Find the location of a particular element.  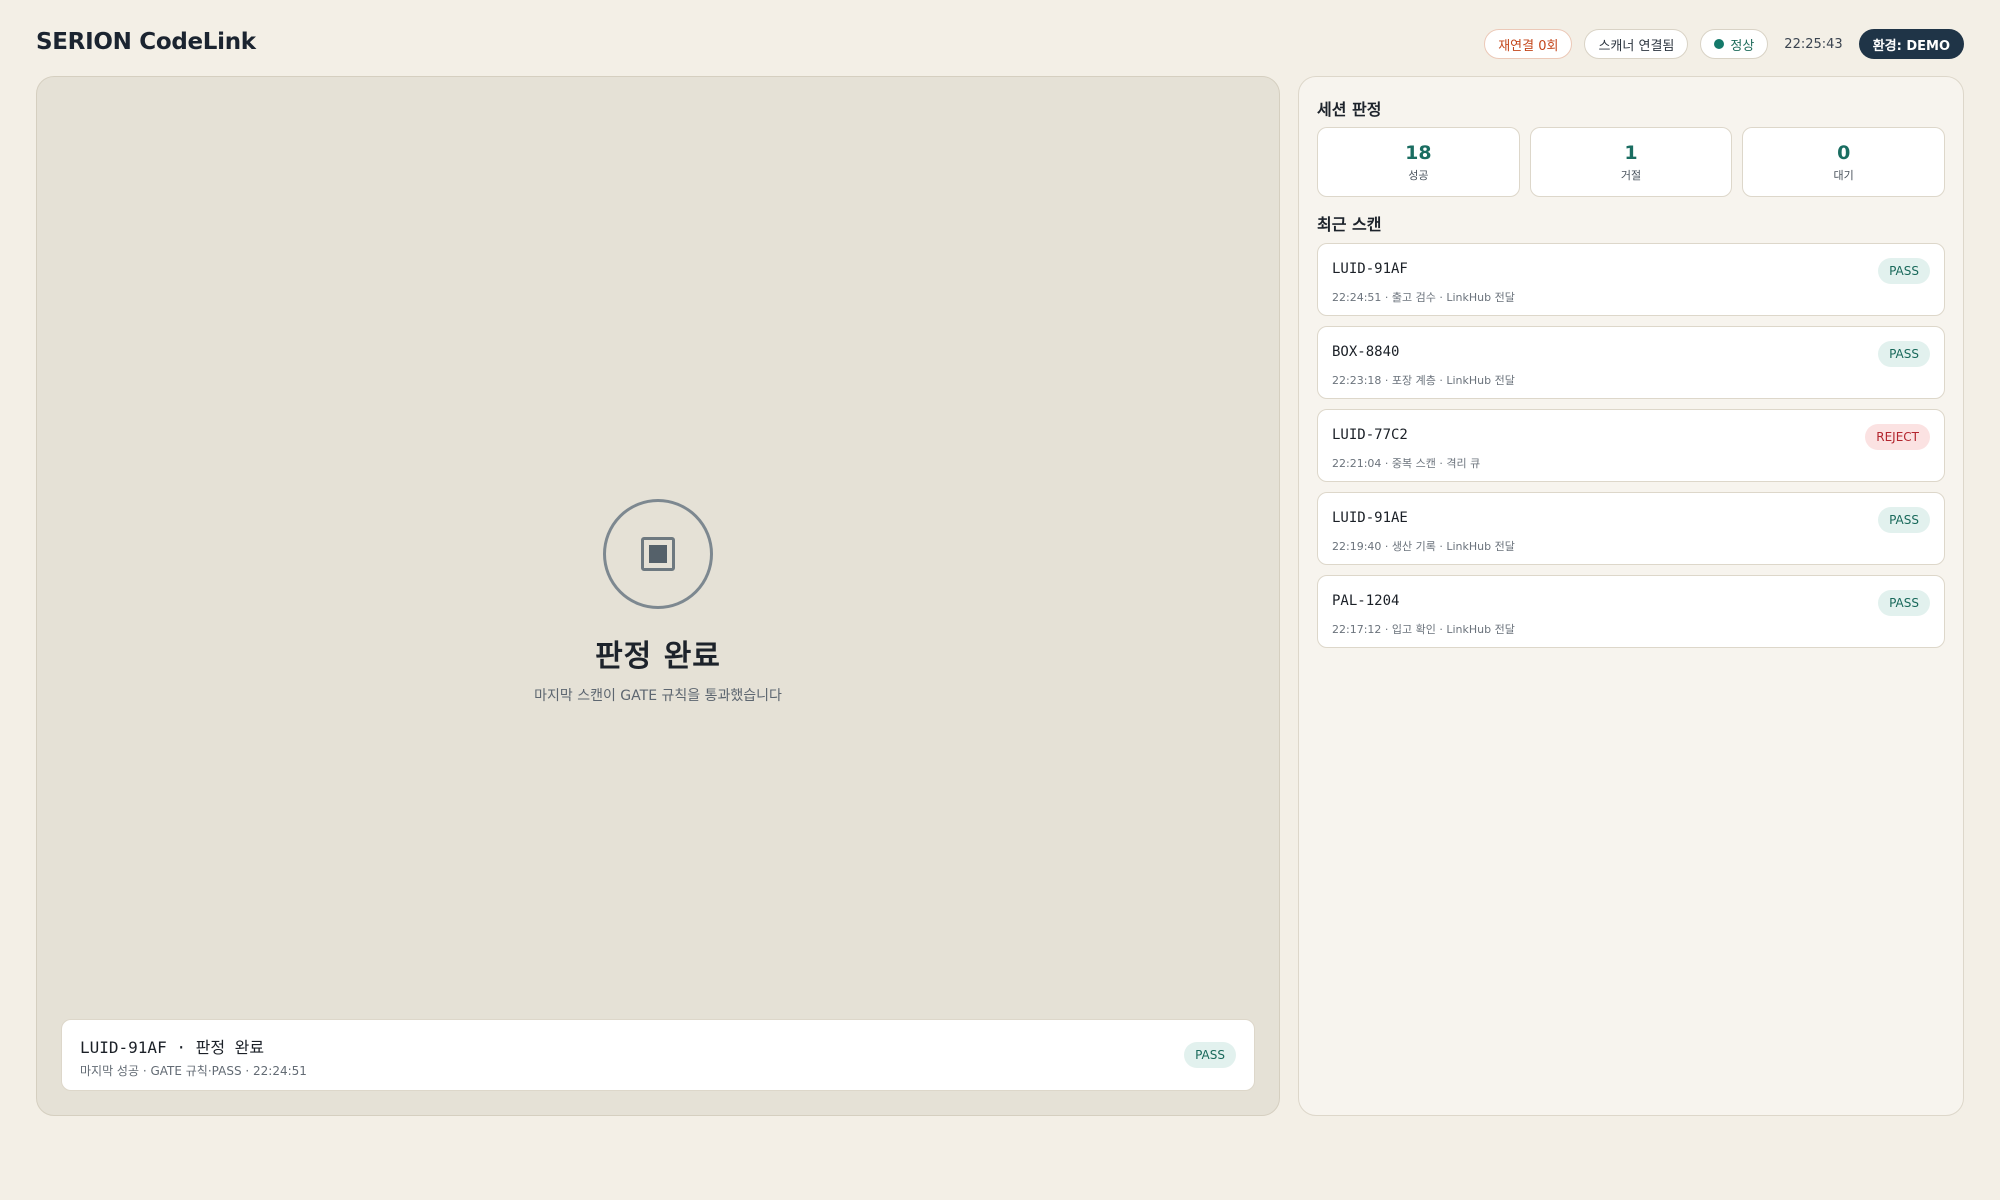

stat-rejected-label: 거절 is located at coordinates (1631, 175).